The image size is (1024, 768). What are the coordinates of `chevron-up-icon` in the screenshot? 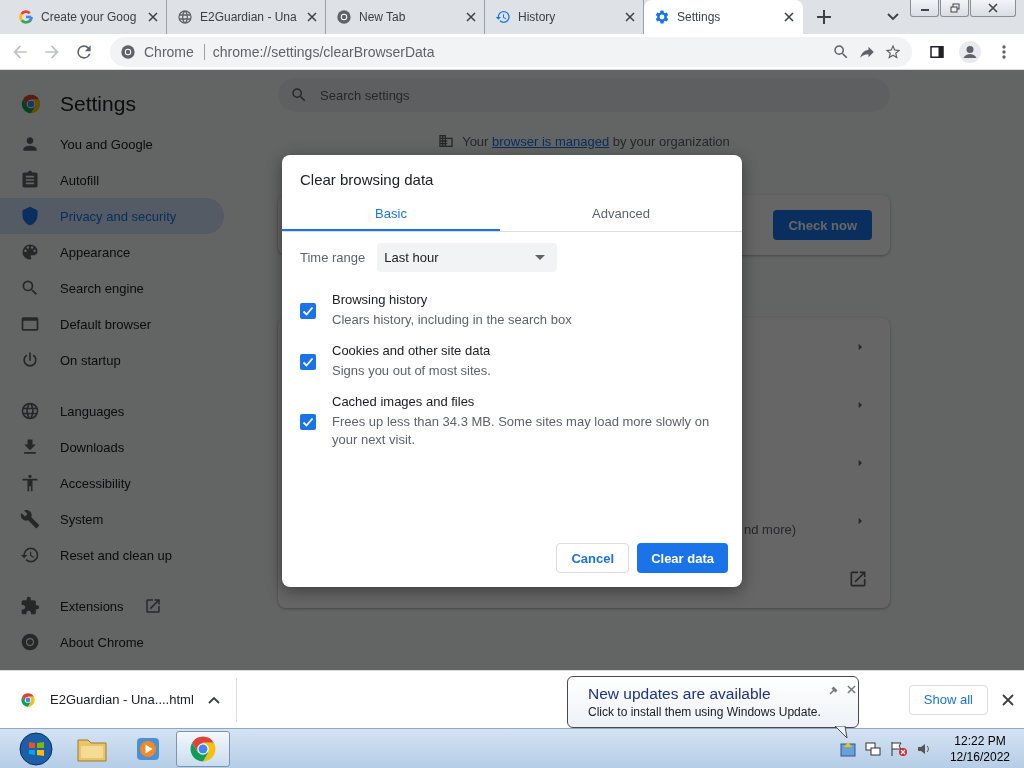 It's located at (213, 699).